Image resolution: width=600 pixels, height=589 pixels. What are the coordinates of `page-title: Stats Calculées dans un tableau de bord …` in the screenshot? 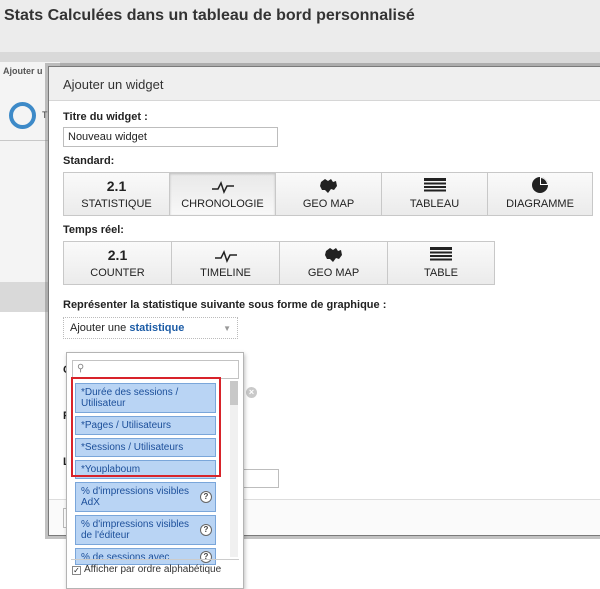 It's located at (300, 26).